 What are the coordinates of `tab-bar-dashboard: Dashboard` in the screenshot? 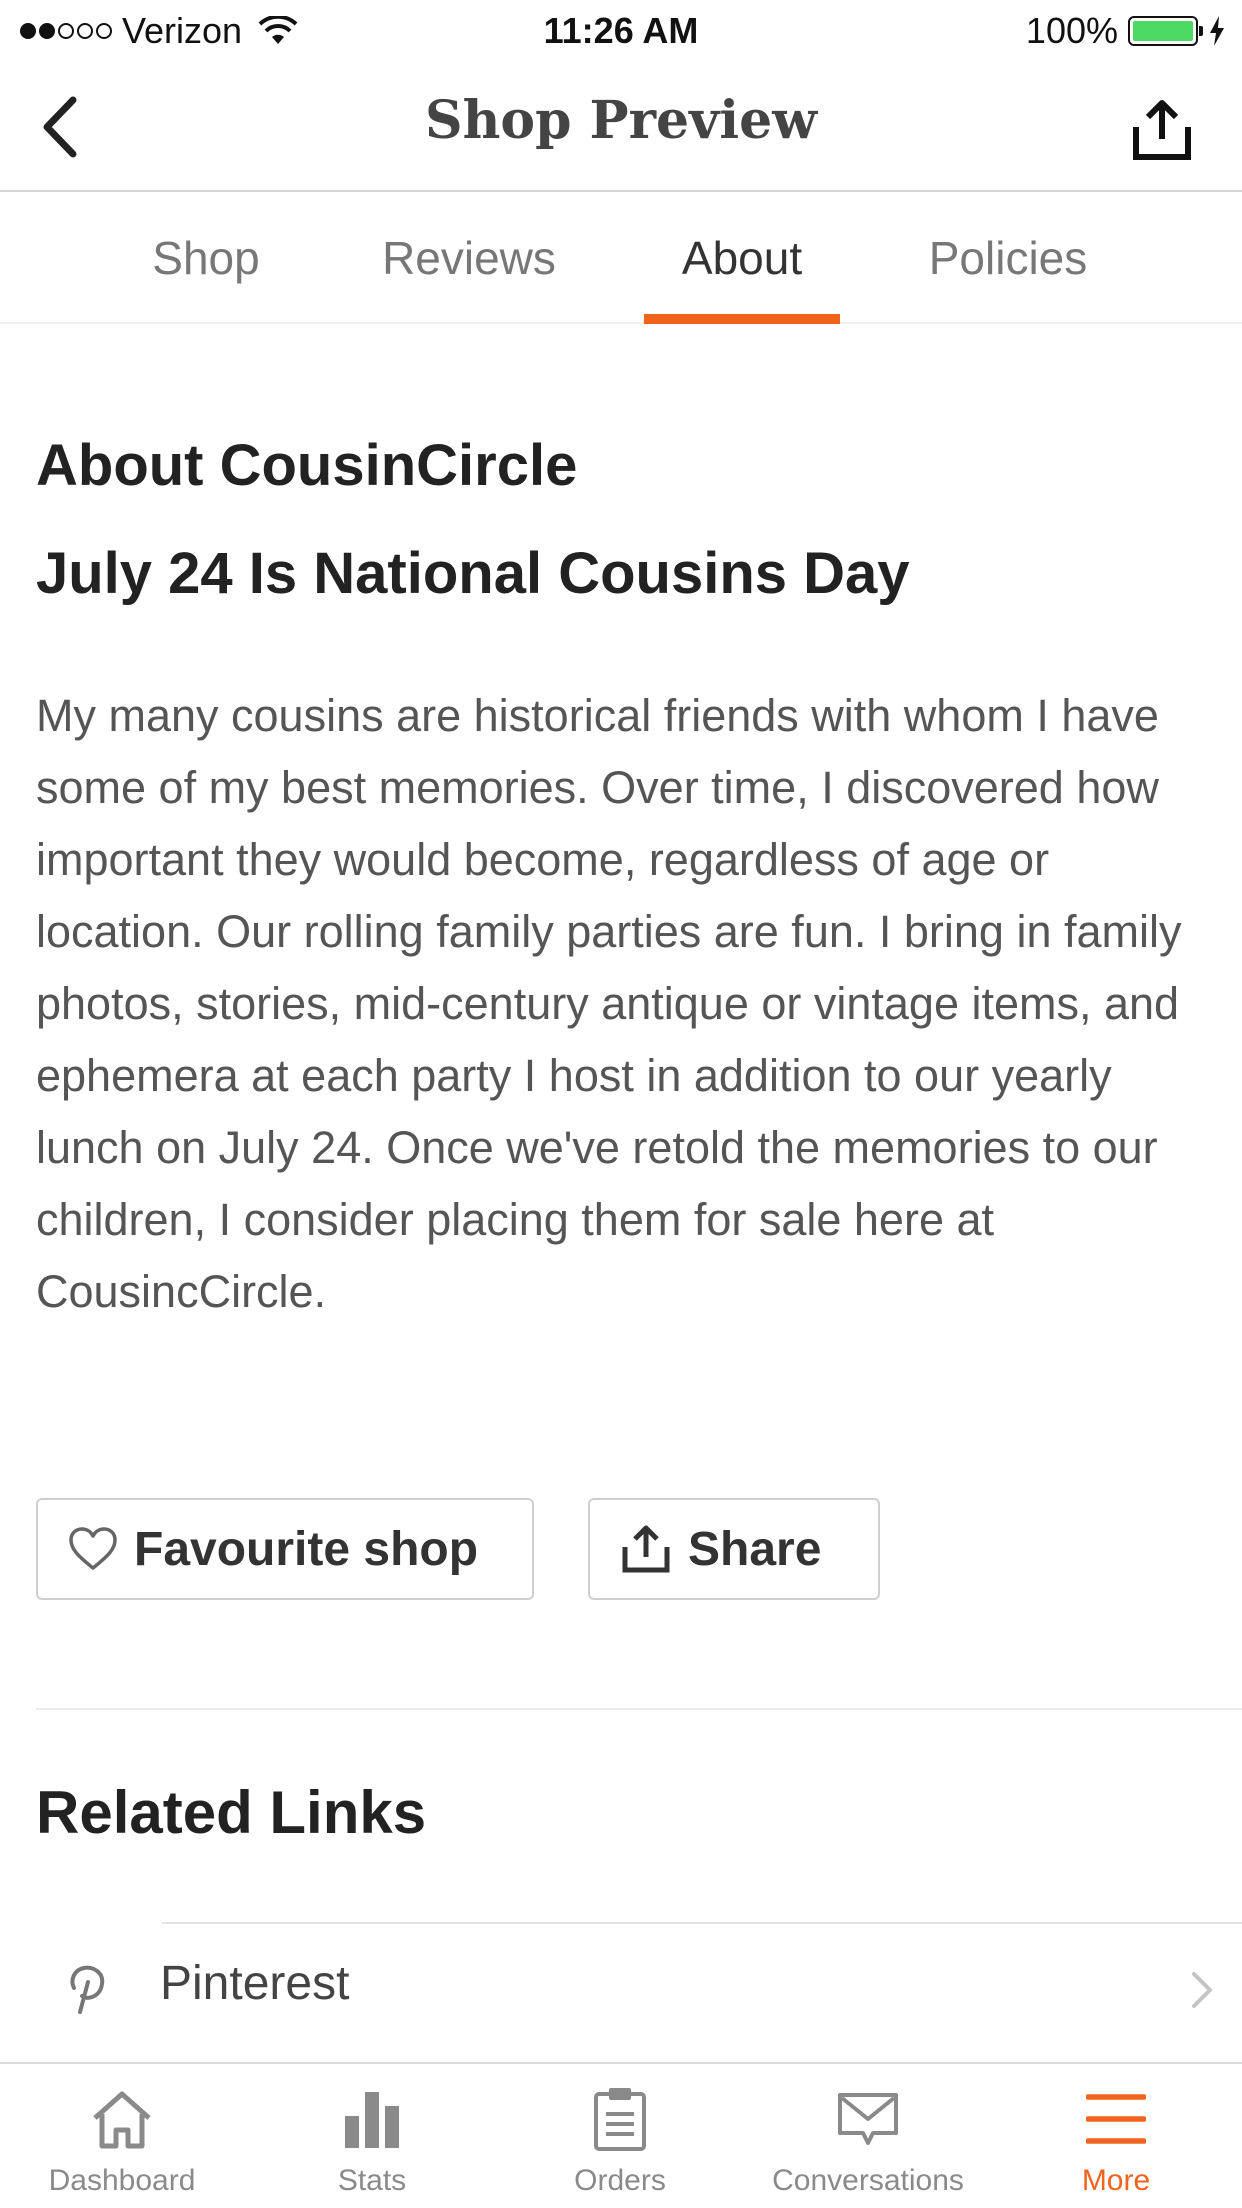 It's located at (122, 2136).